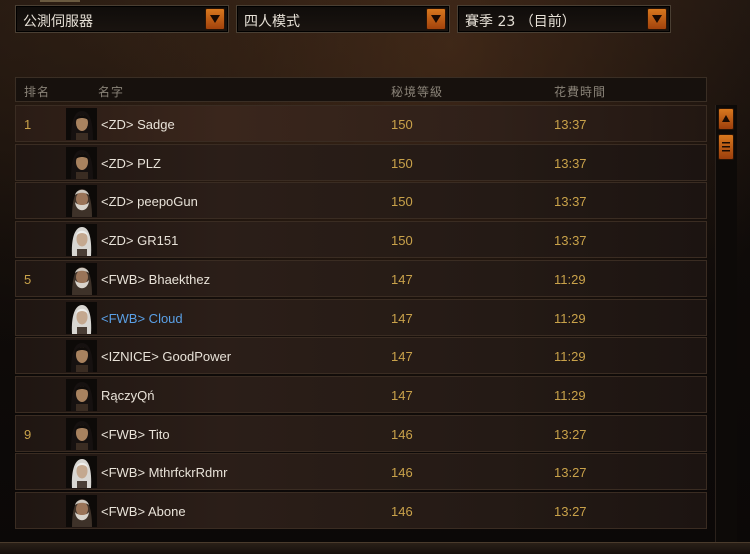 This screenshot has width=750, height=554. I want to click on mode-dropdown-value: 四人模式, so click(272, 22).